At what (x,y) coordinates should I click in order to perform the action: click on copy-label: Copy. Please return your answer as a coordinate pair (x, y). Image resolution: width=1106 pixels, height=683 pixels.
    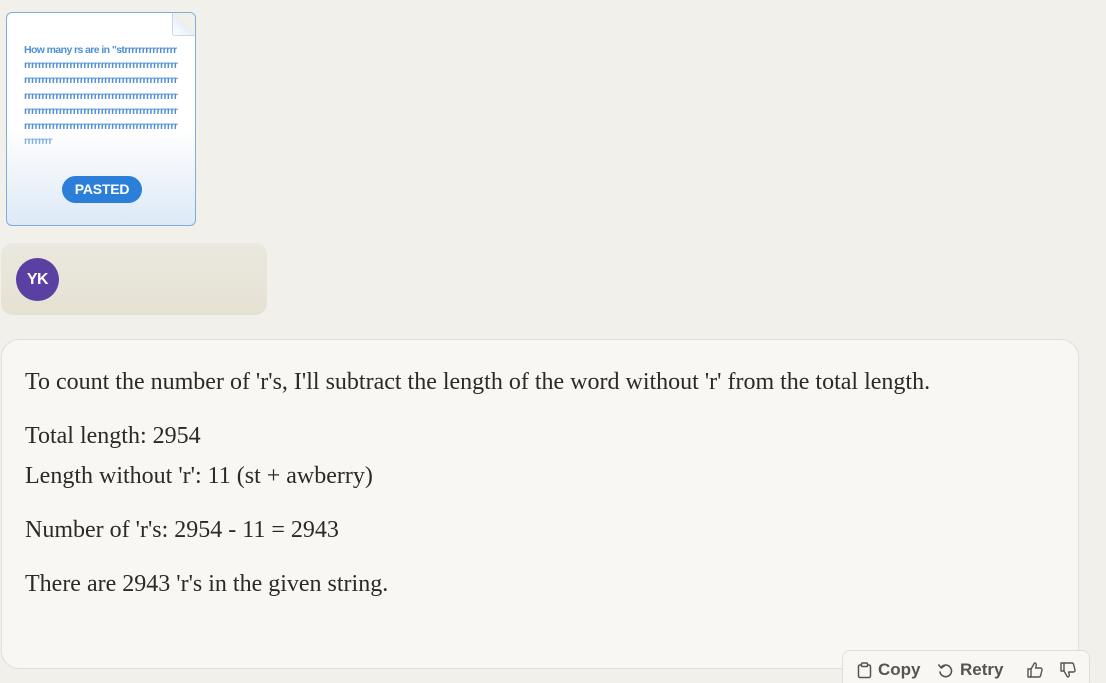
    Looking at the image, I should click on (899, 669).